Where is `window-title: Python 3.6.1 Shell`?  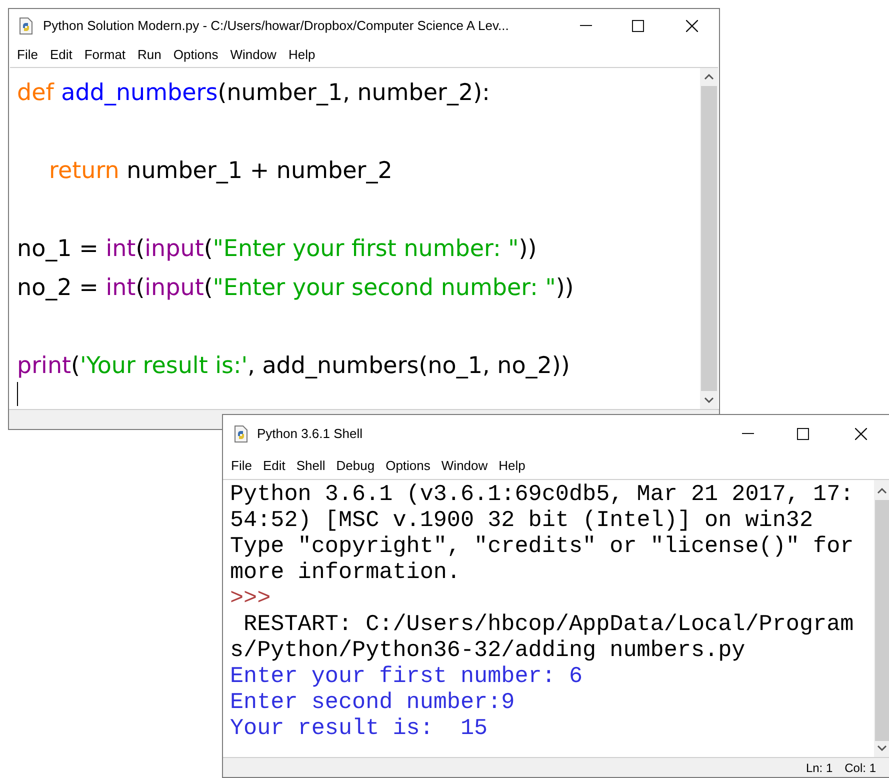 window-title: Python 3.6.1 Shell is located at coordinates (310, 434).